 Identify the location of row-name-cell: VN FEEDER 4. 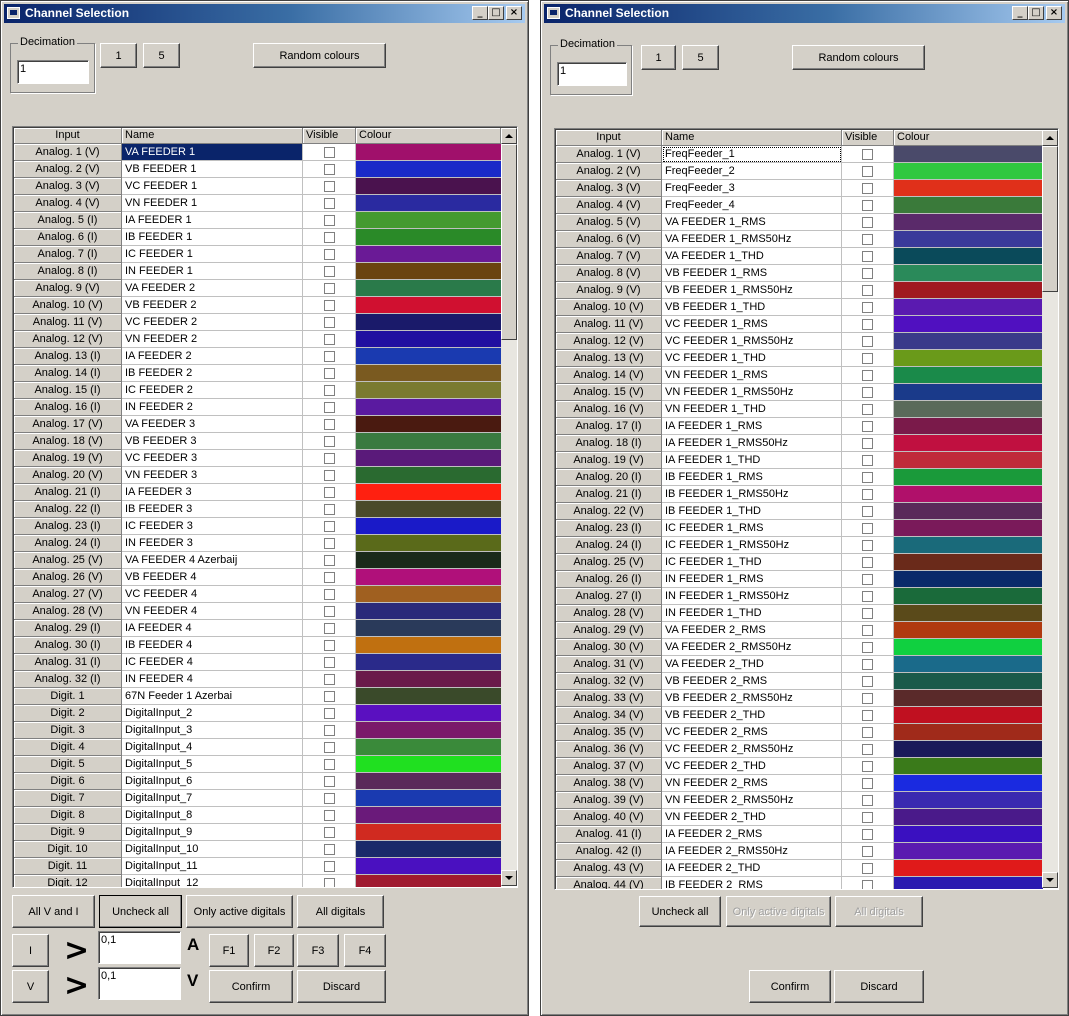
(212, 611).